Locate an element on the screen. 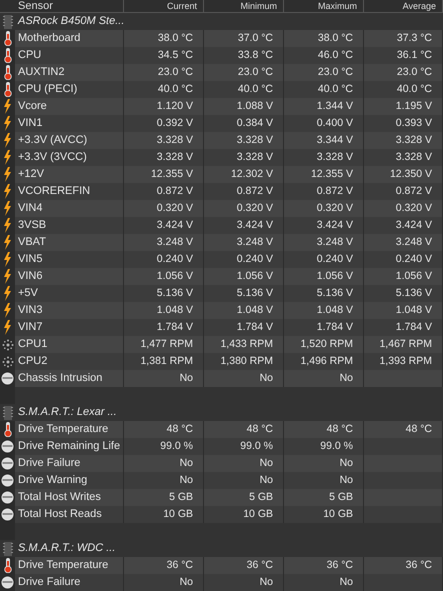 Image resolution: width=443 pixels, height=591 pixels. sensor-name: VIN7 is located at coordinates (69, 327).